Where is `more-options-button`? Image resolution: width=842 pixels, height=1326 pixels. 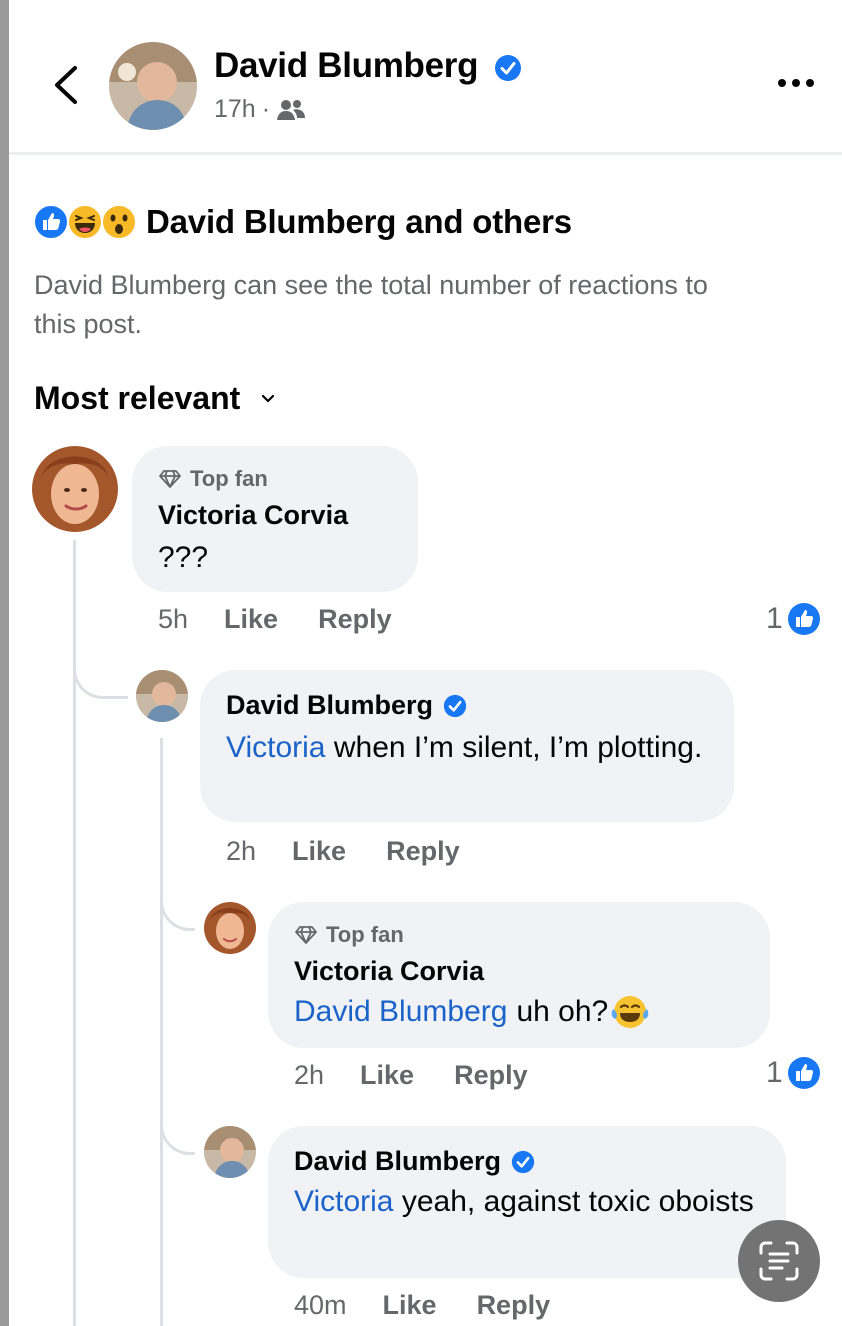
more-options-button is located at coordinates (796, 83).